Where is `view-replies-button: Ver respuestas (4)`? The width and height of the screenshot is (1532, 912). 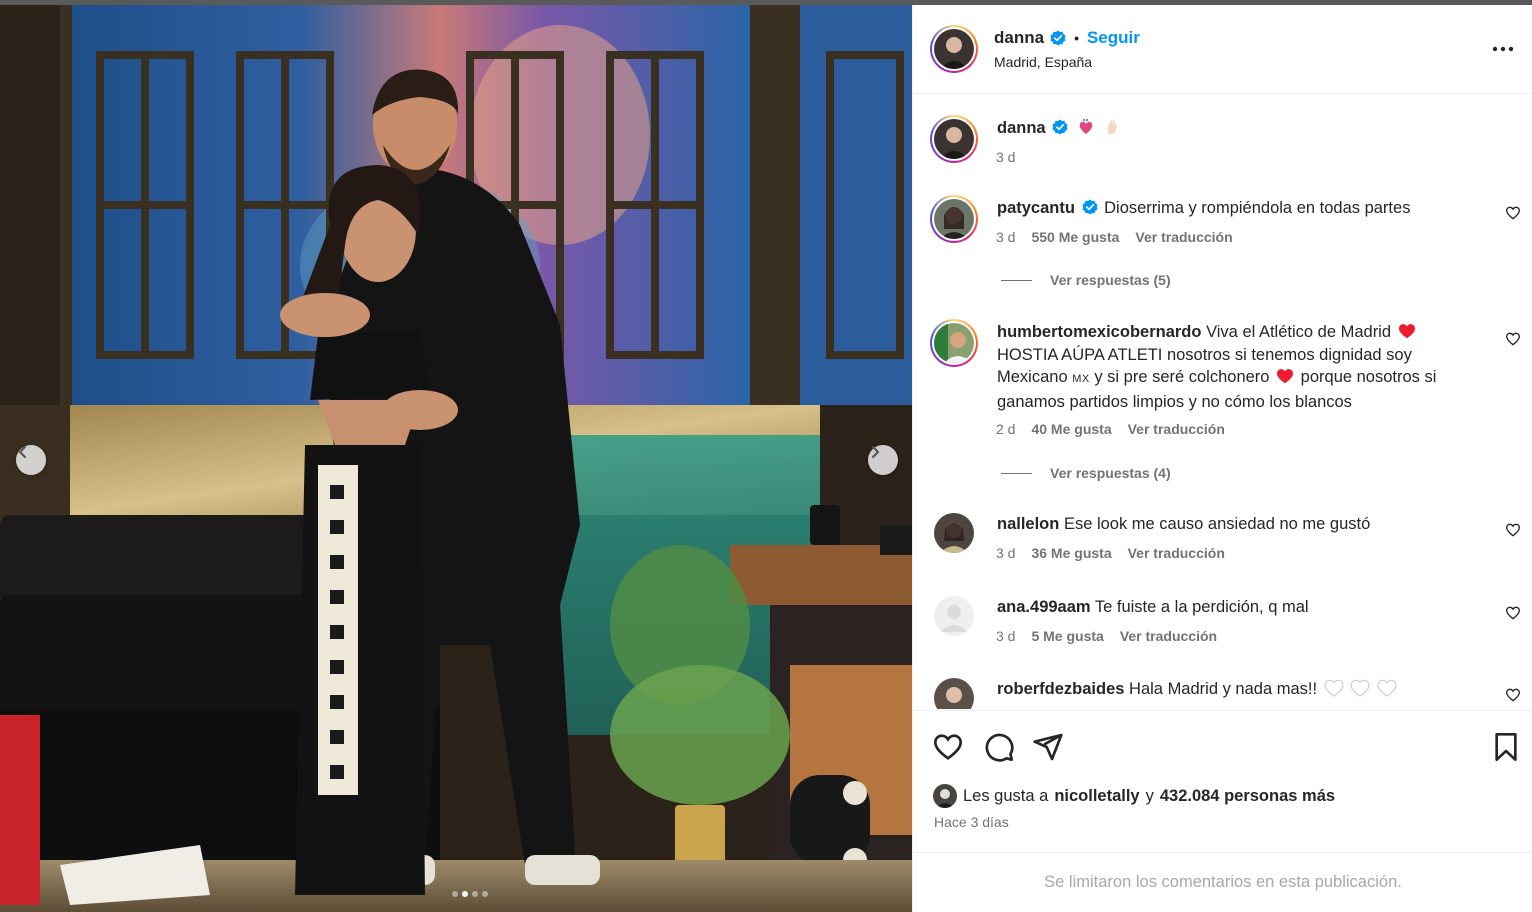
view-replies-button: Ver respuestas (4) is located at coordinates (1086, 473).